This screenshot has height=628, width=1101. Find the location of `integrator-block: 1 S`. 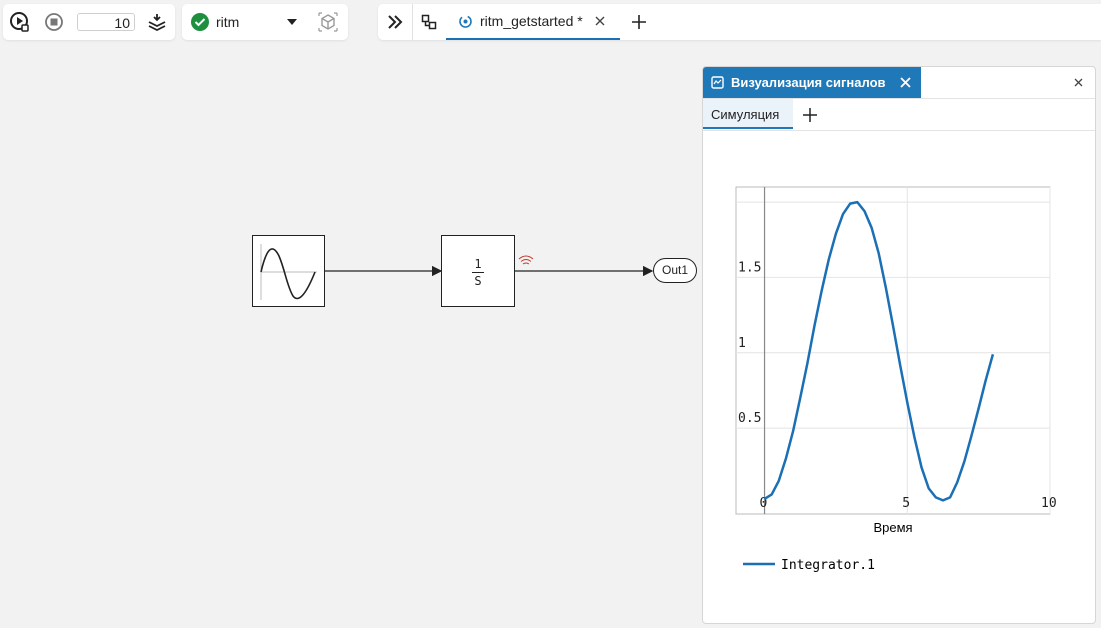

integrator-block: 1 S is located at coordinates (478, 271).